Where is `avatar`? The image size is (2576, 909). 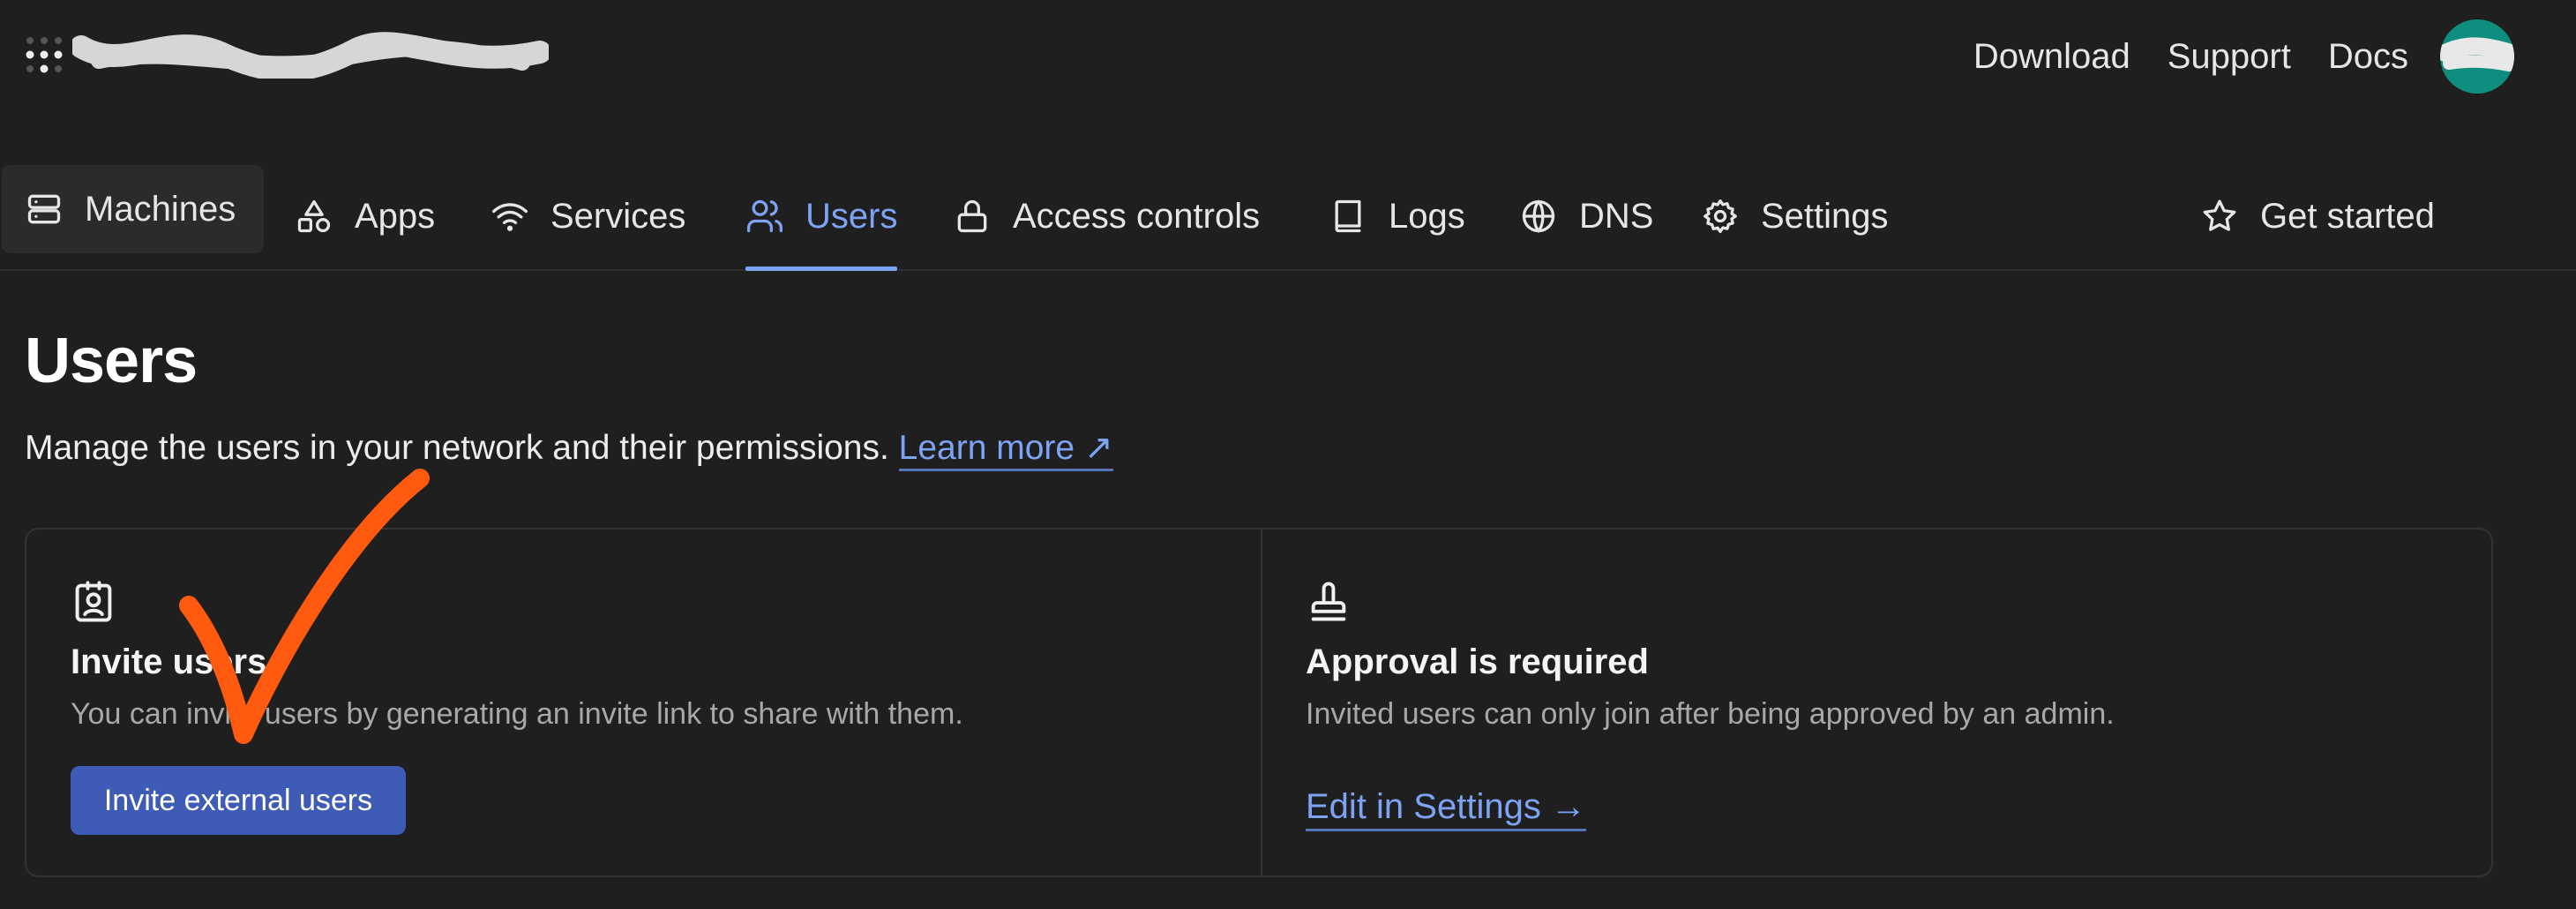 avatar is located at coordinates (2477, 56).